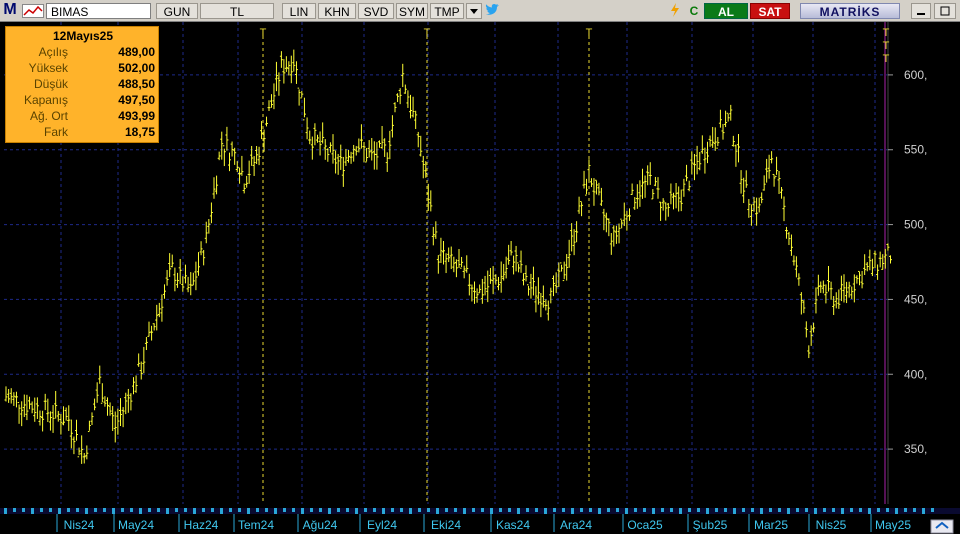 The width and height of the screenshot is (960, 534). What do you see at coordinates (493, 11) in the screenshot?
I see `twitter-icon` at bounding box center [493, 11].